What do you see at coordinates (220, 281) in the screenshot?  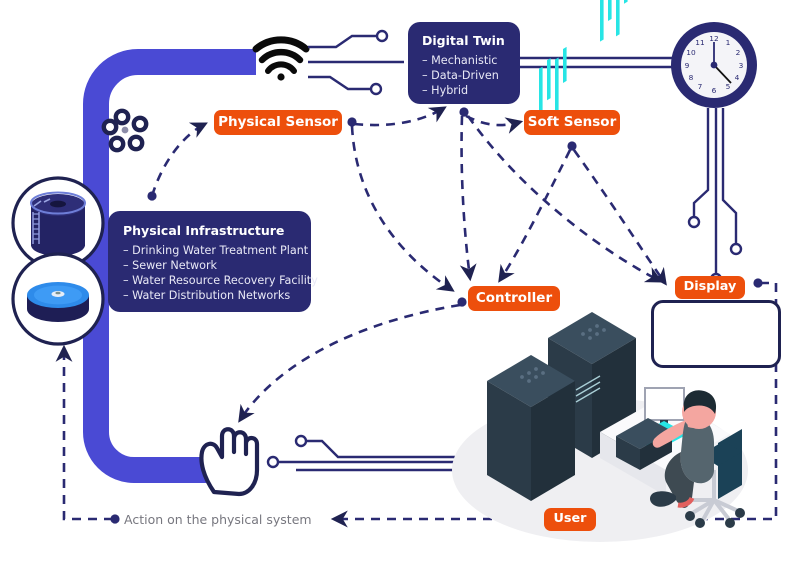 I see `card-physical-infrastructure-item-2: Water Resource Recovery Facility` at bounding box center [220, 281].